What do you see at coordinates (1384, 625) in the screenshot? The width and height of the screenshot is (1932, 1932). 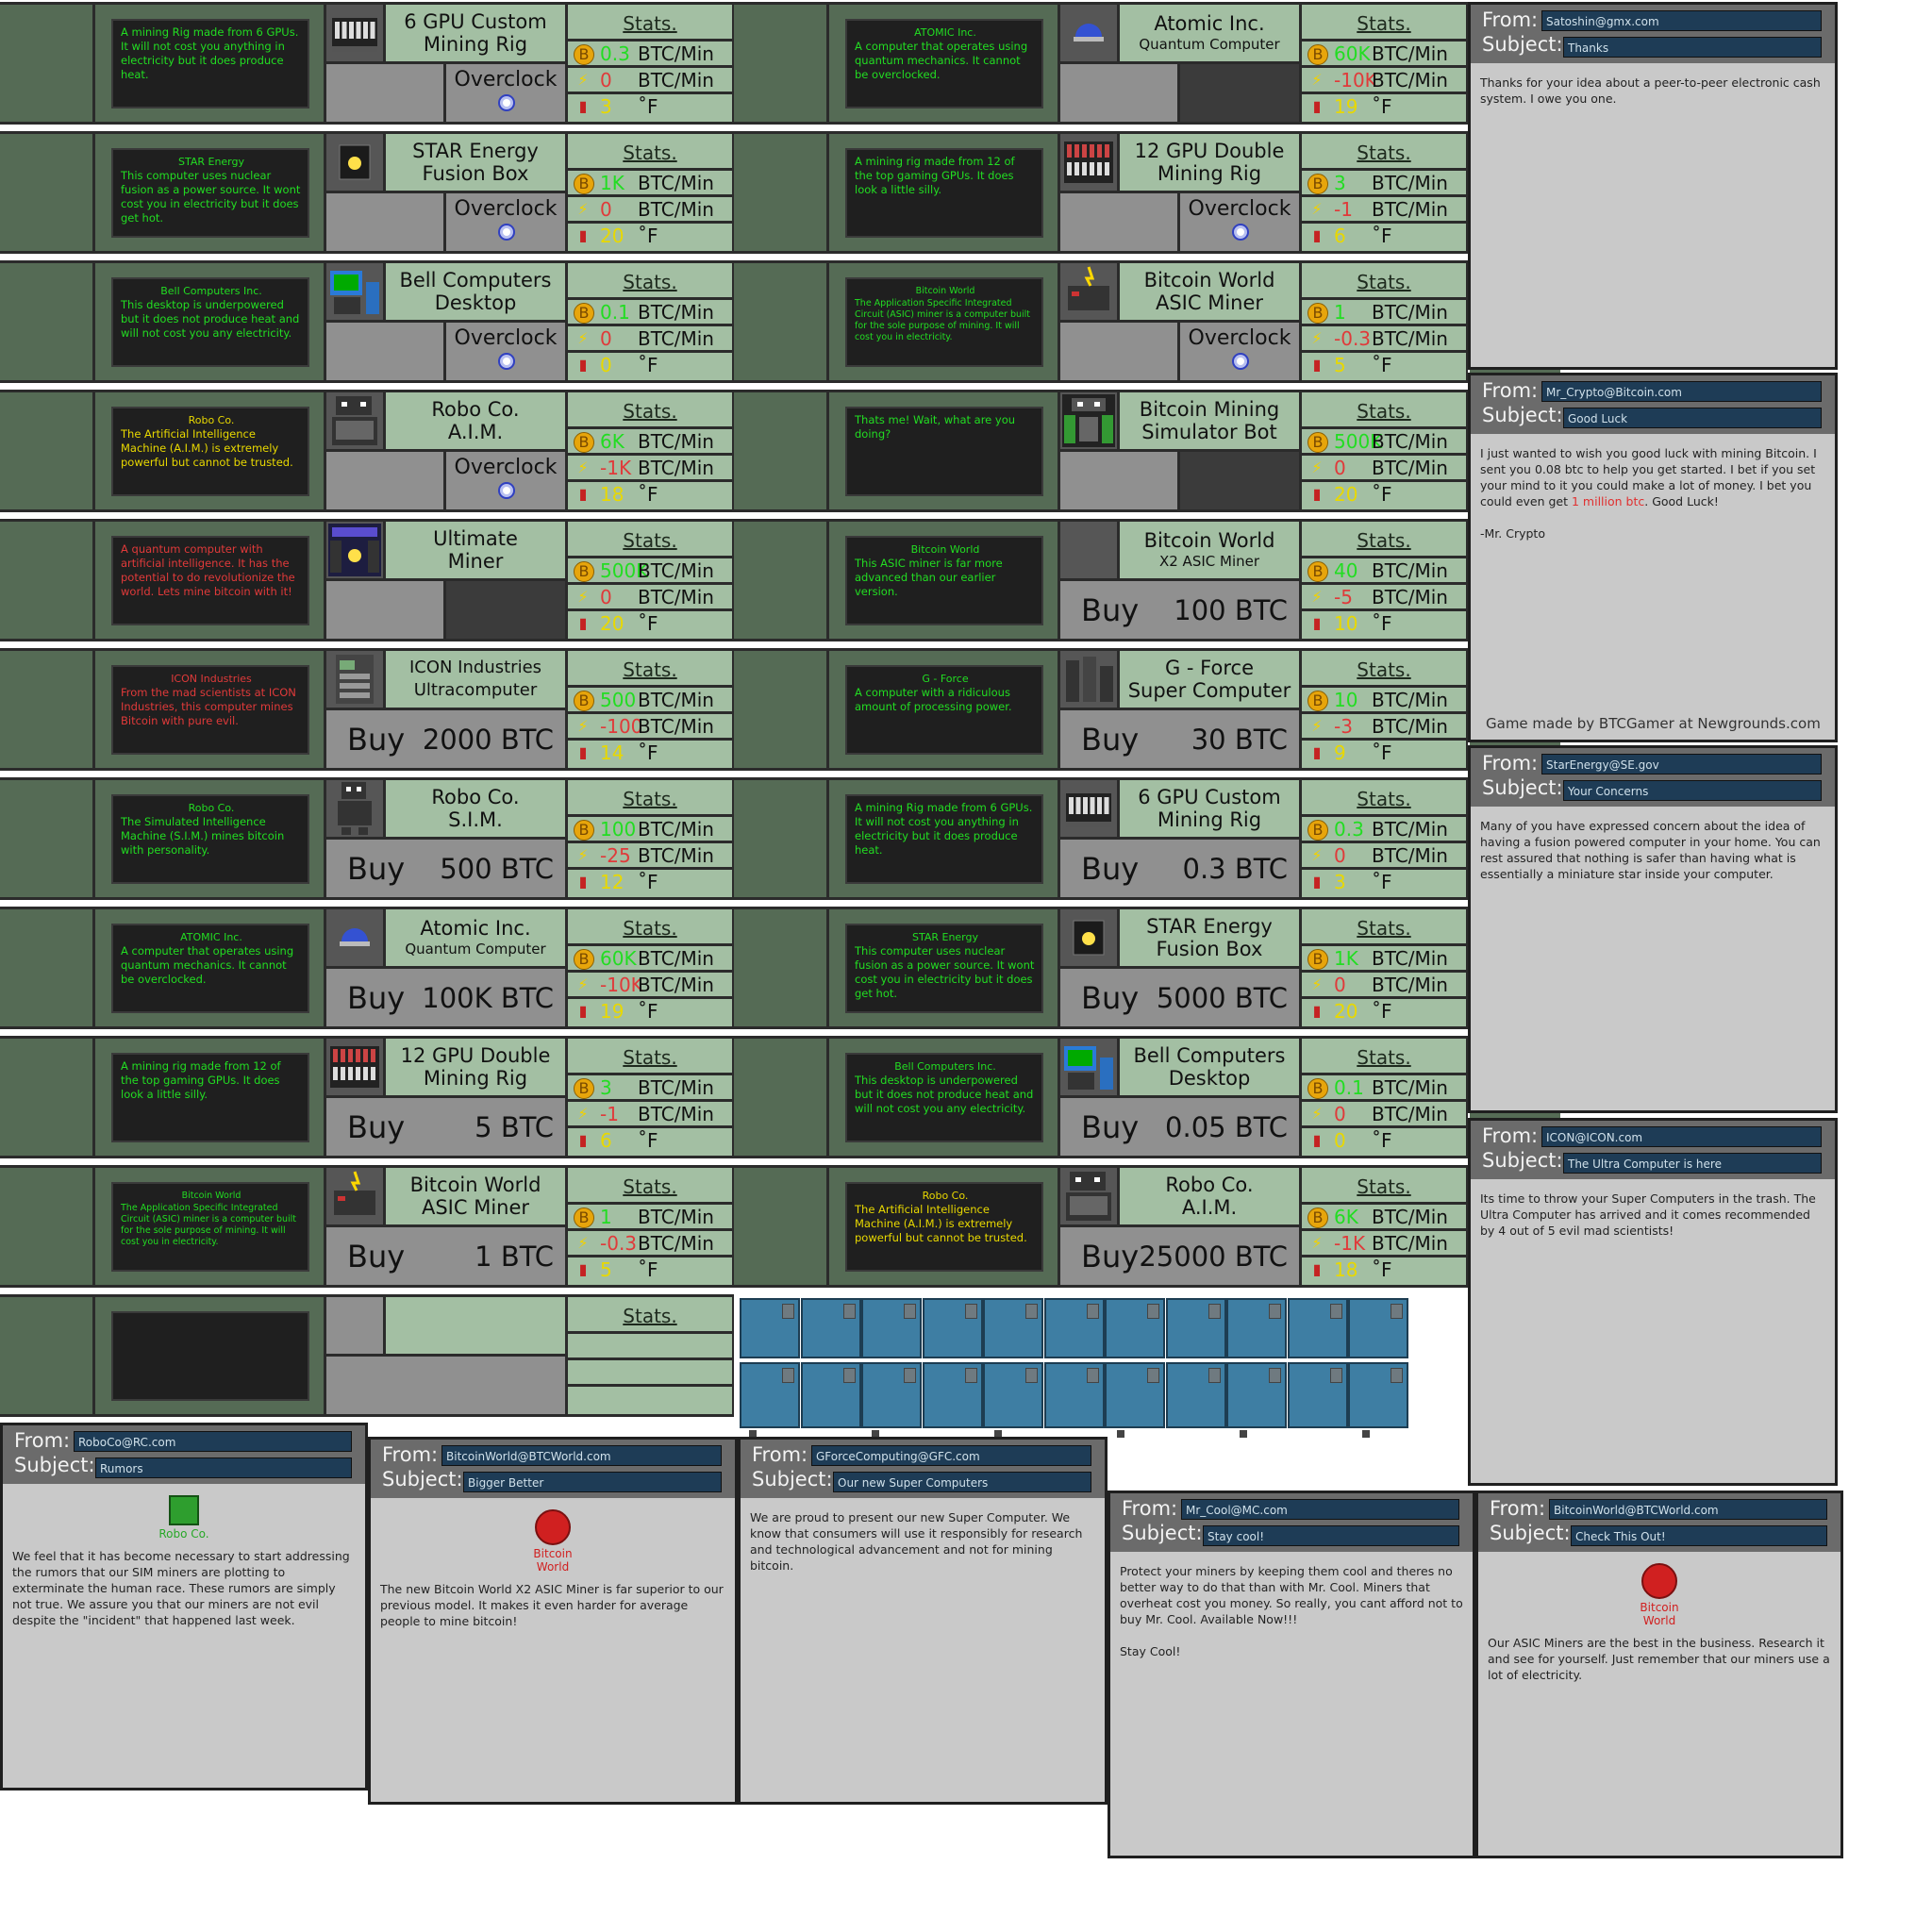 I see `stat-row-heat: ▮ 10 ˚F` at bounding box center [1384, 625].